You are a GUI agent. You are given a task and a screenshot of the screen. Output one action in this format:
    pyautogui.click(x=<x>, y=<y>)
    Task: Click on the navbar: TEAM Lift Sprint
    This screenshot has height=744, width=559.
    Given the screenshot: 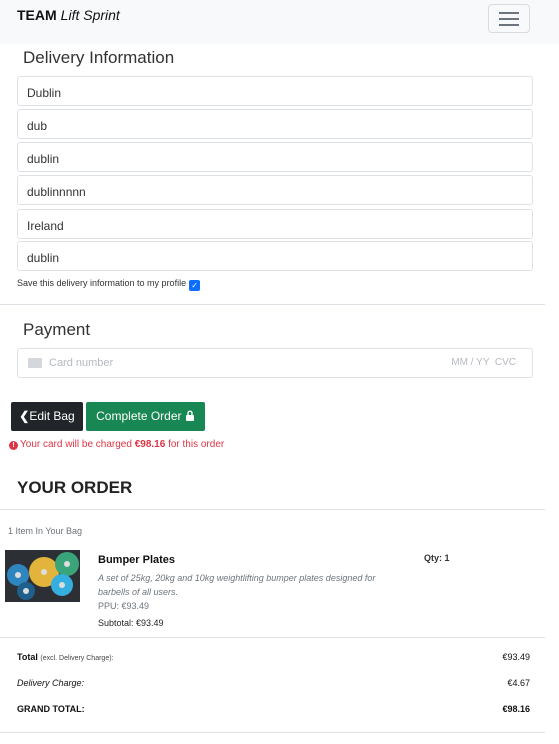 What is the action you would take?
    pyautogui.click(x=279, y=22)
    